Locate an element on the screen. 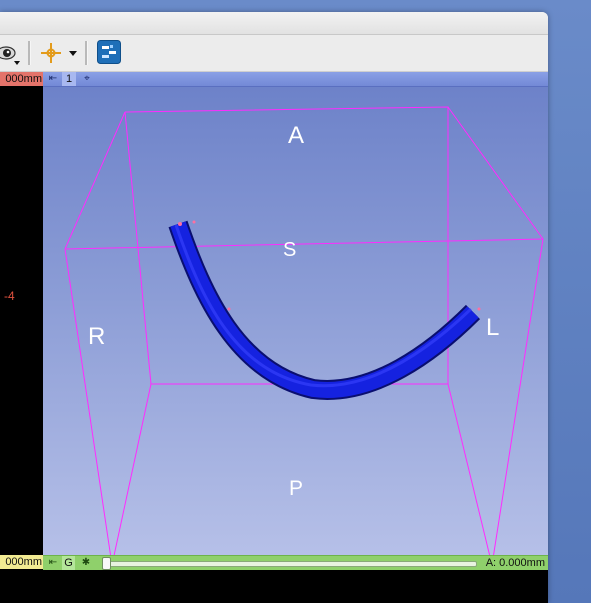  3d-view-controller-bar: ⇤ 1 ⌖ is located at coordinates (295, 79).